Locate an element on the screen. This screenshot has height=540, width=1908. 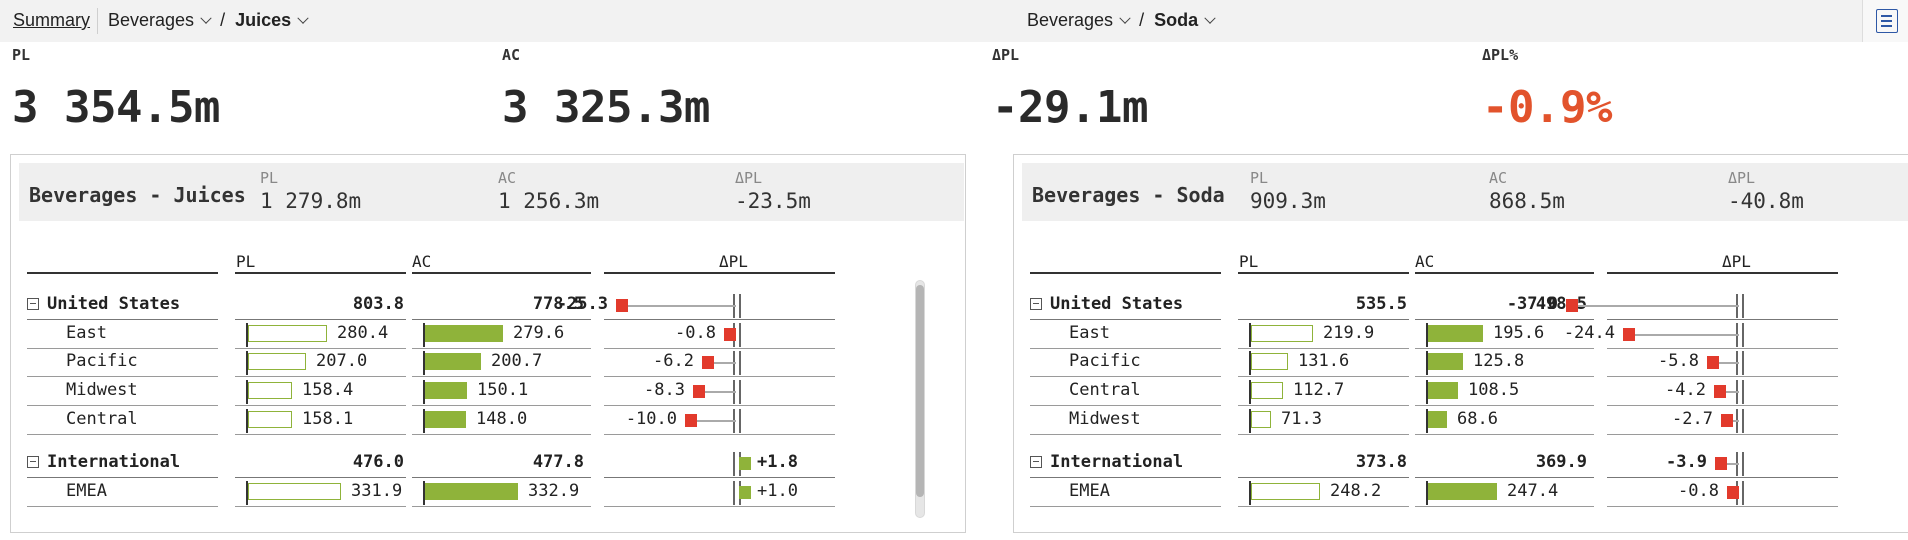
ac-value: 279.6 is located at coordinates (539, 333).